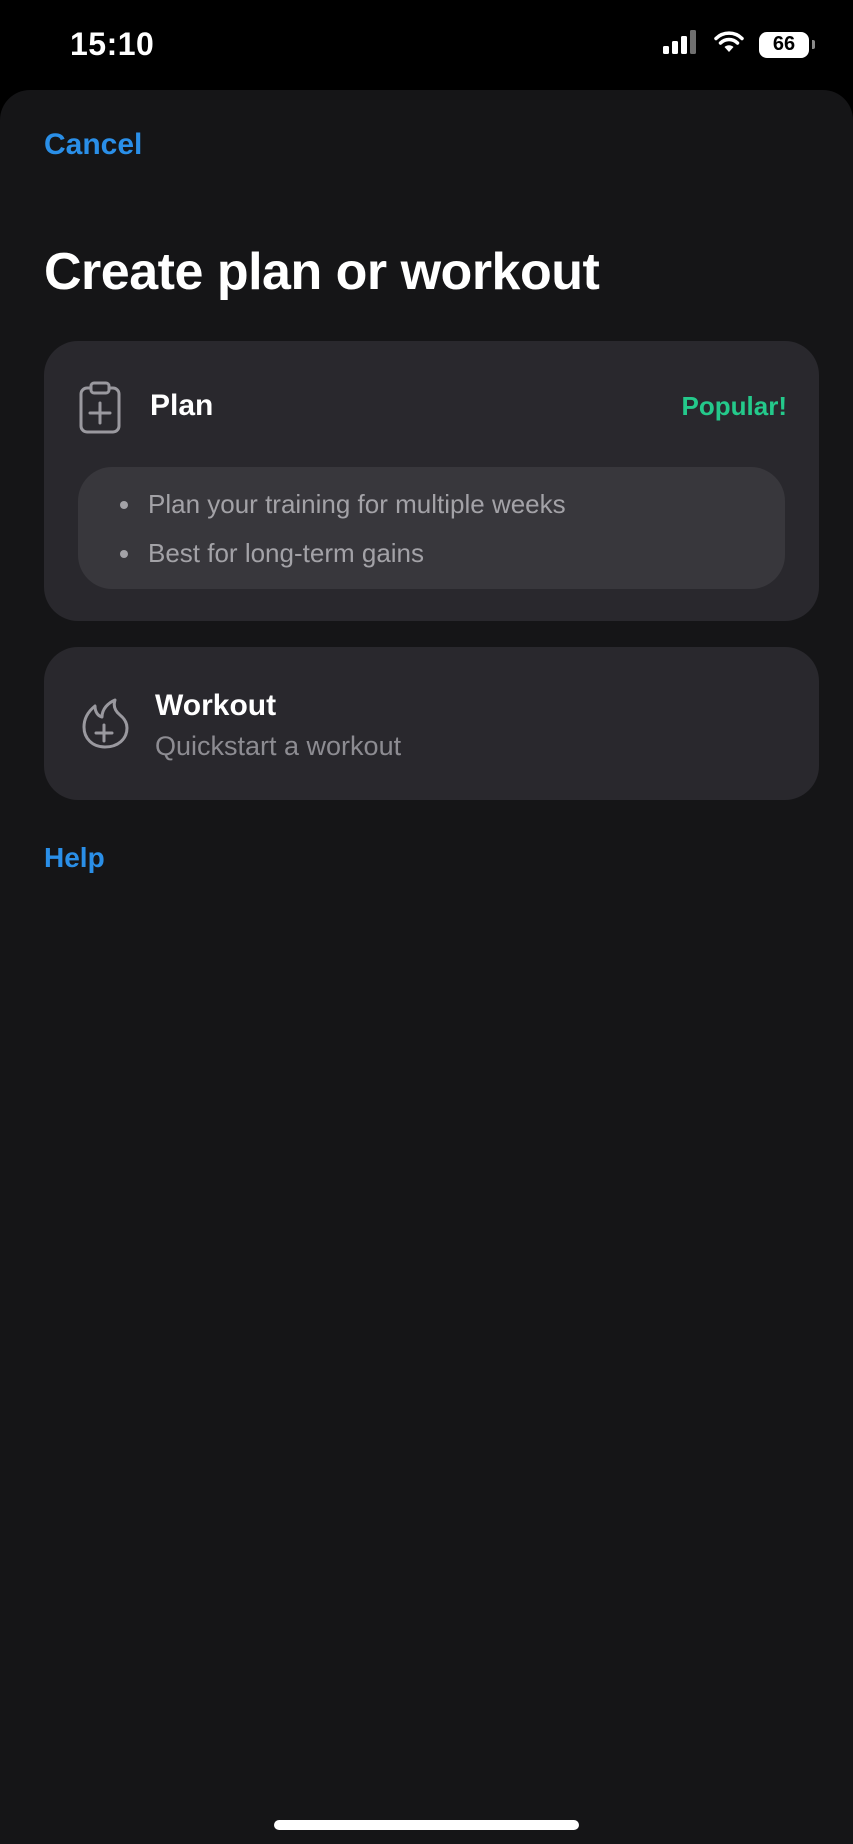 The image size is (853, 1844). I want to click on list-item: Best for long-term gains, so click(272, 553).